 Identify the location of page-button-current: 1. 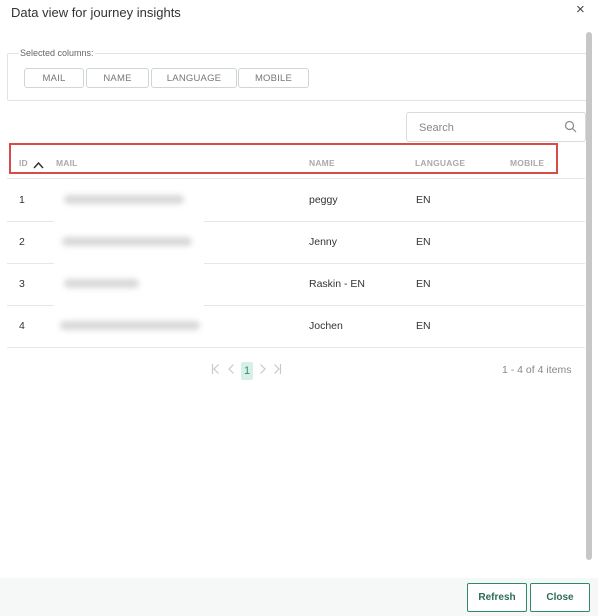
(247, 371).